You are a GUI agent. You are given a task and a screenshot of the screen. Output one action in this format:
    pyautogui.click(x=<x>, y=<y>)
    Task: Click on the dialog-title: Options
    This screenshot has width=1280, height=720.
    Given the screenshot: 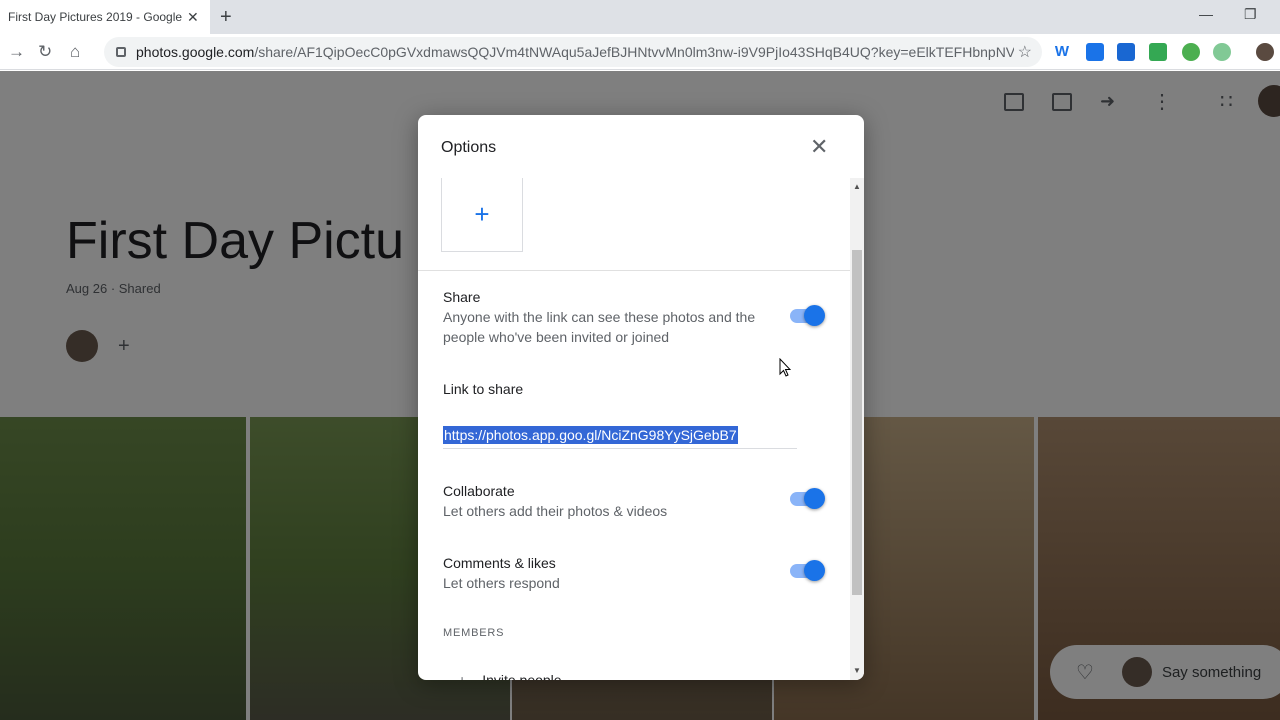 What is the action you would take?
    pyautogui.click(x=469, y=147)
    